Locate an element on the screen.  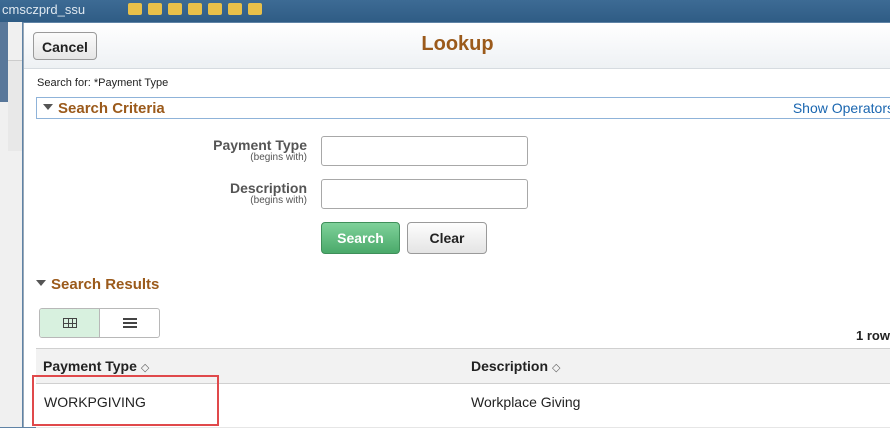
background-app-sidebar is located at coordinates (11, 224).